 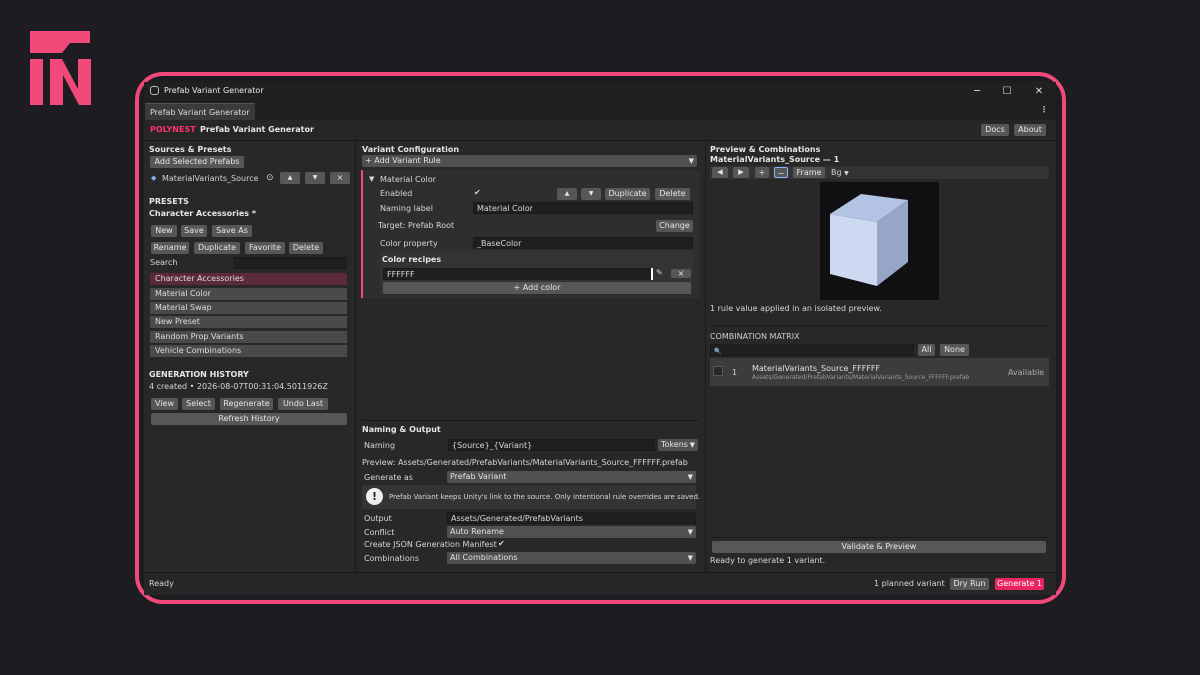 What do you see at coordinates (659, 272) in the screenshot?
I see `eyedropper-icon: ✎` at bounding box center [659, 272].